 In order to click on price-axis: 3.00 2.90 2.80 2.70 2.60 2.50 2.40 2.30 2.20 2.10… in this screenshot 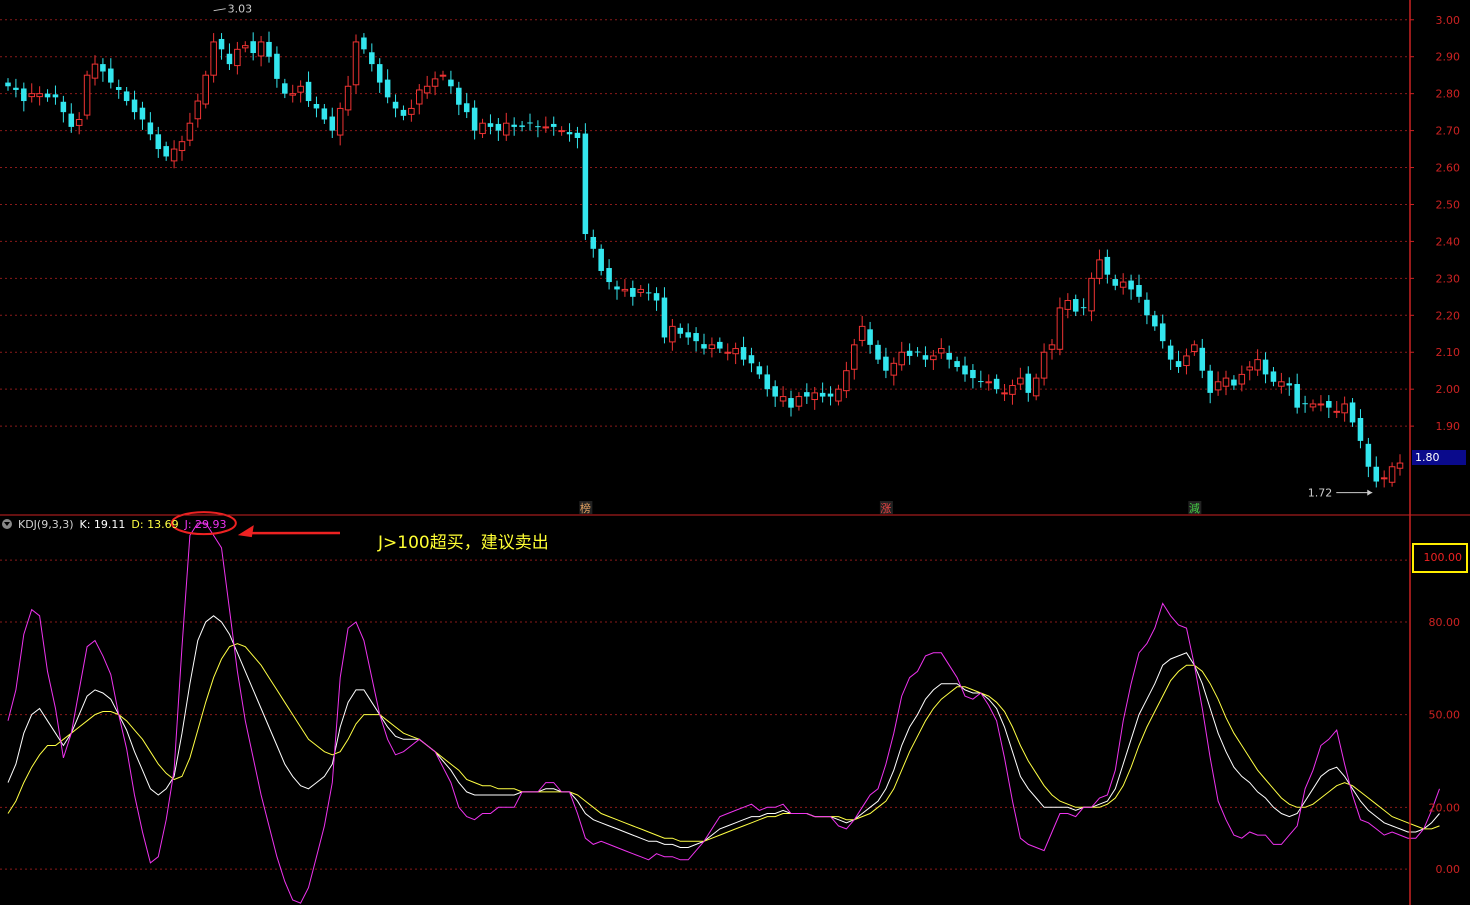, I will do `click(1435, 223)`.